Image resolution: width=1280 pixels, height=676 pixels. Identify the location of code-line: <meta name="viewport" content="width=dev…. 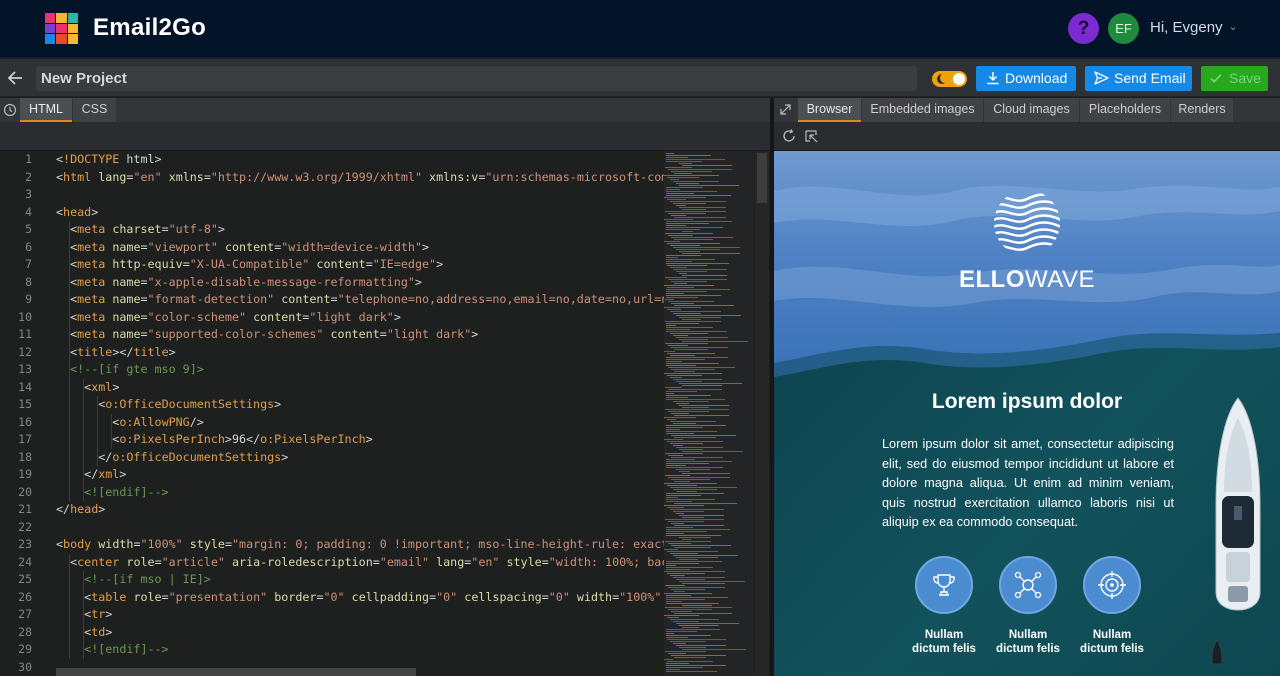
(360, 247).